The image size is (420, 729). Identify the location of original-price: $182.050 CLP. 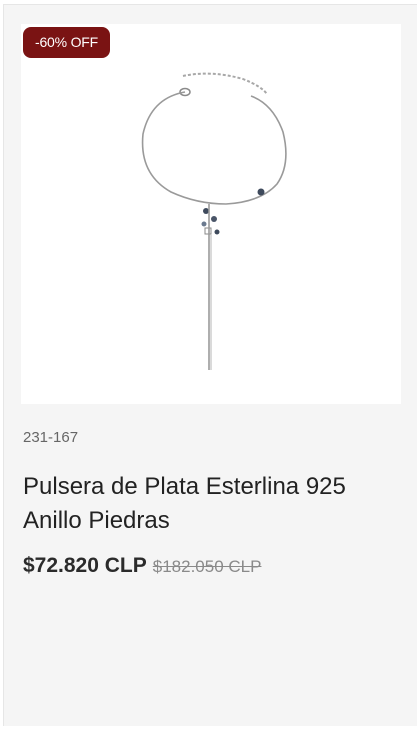
(207, 566).